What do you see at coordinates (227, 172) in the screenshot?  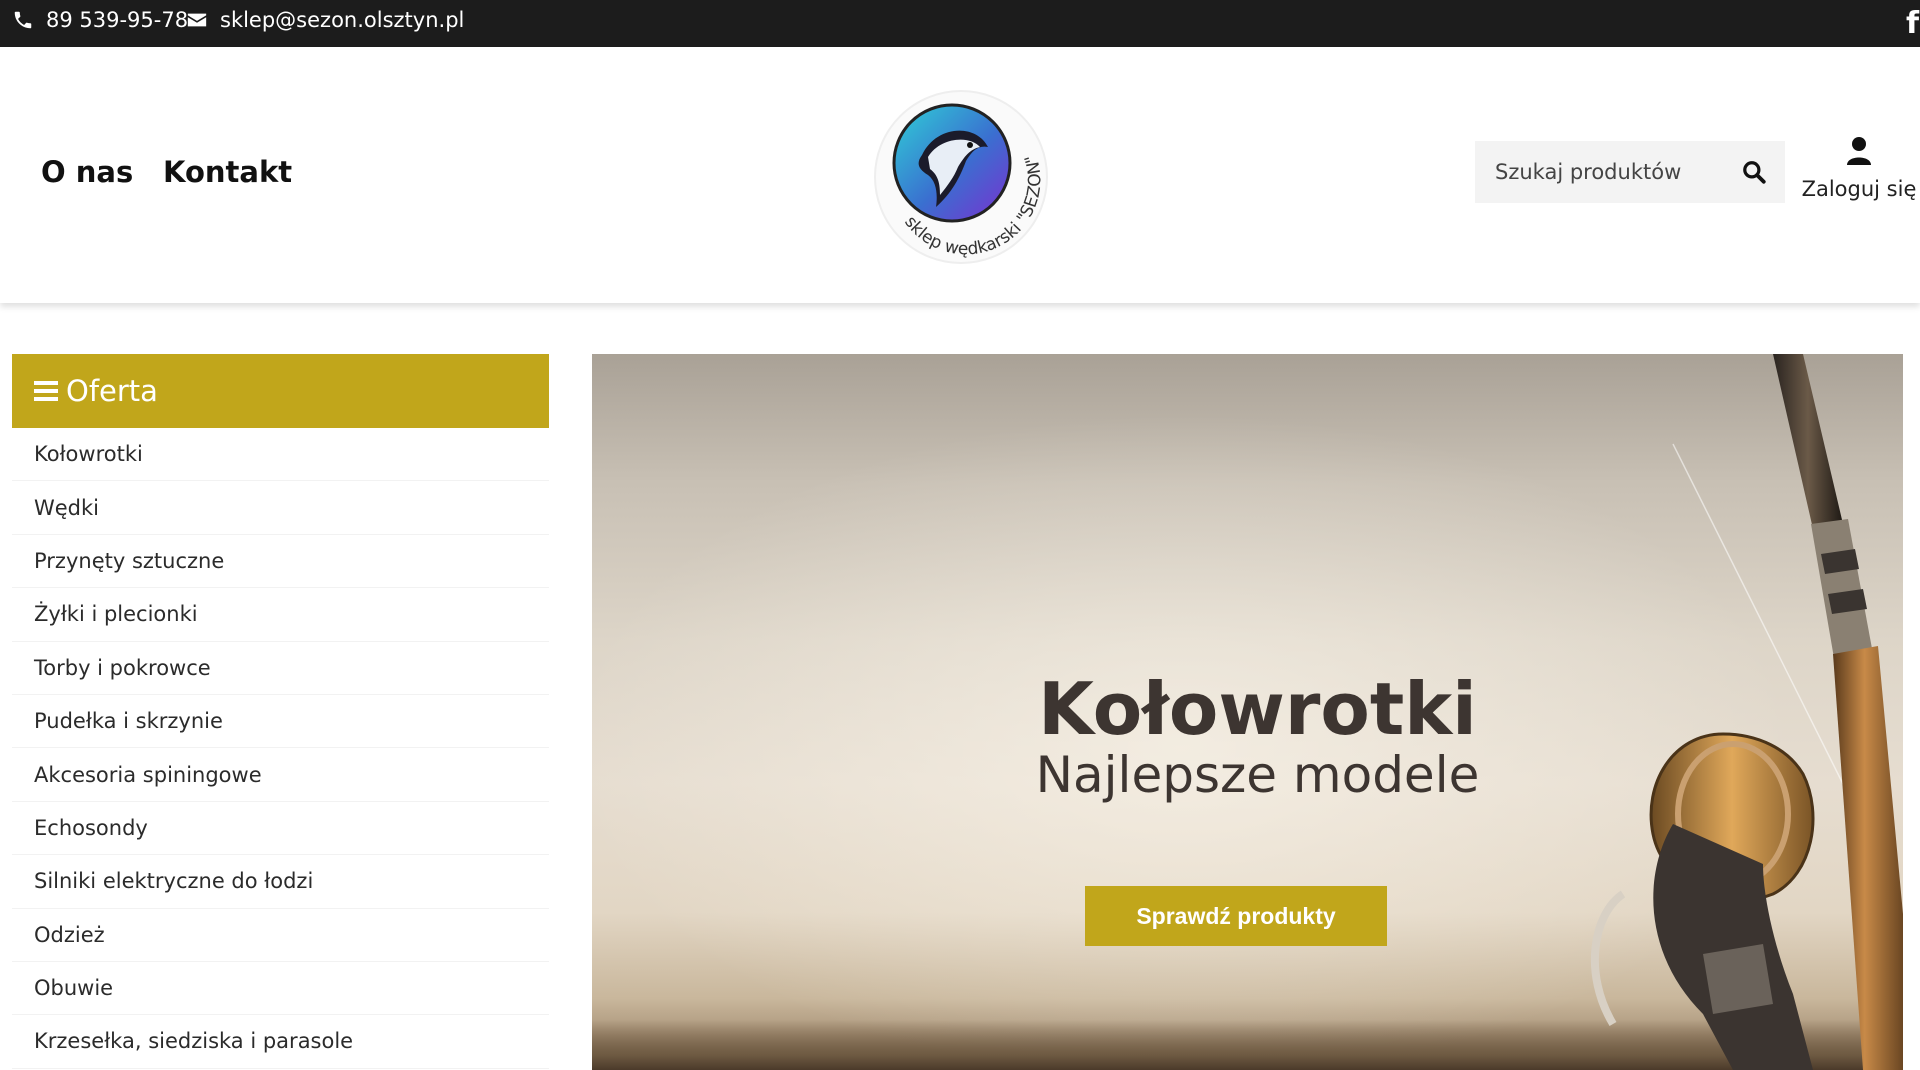 I see `nav-link-kontakt: Kontakt` at bounding box center [227, 172].